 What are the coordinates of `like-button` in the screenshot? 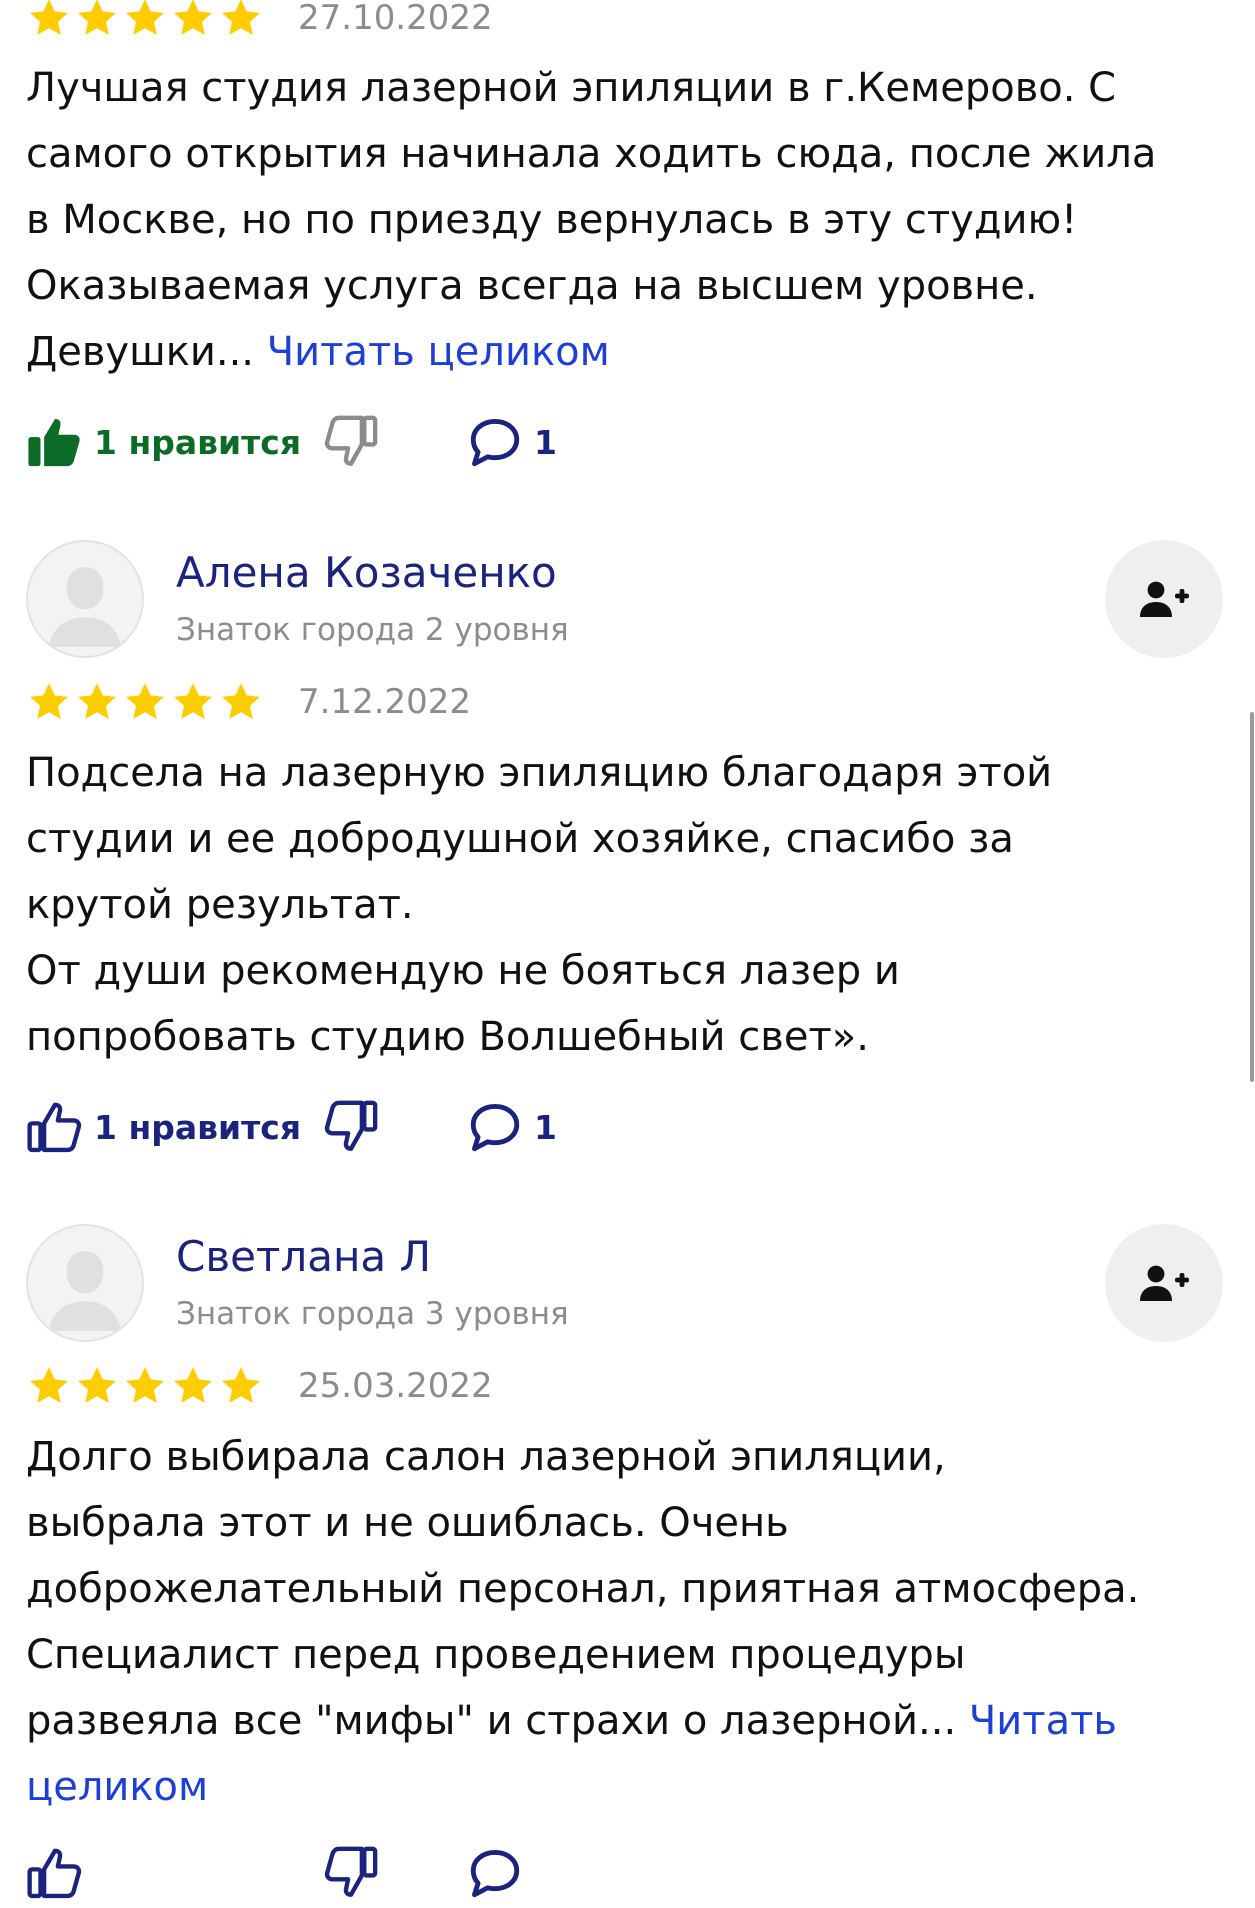 It's located at (55, 1873).